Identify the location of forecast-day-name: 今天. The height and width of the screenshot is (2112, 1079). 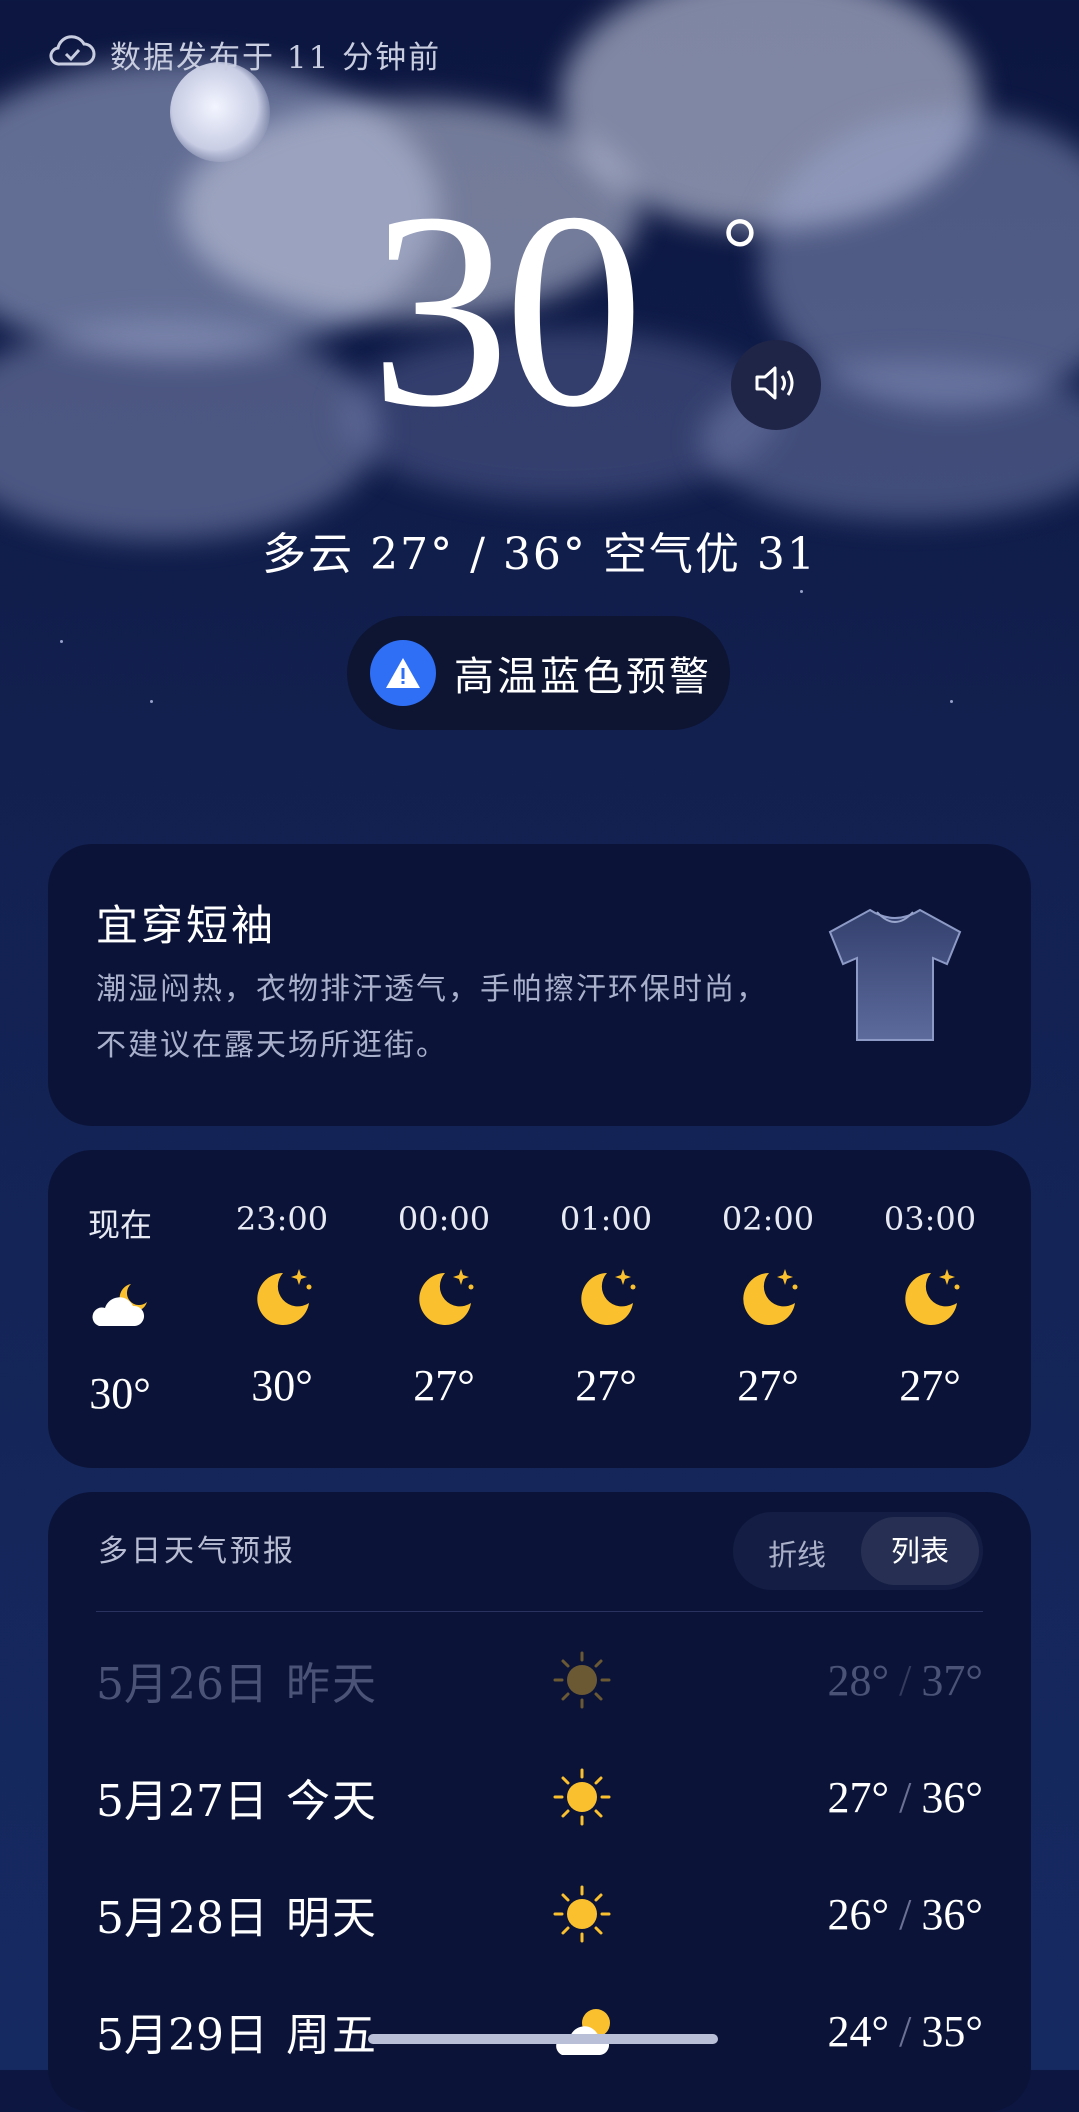
(332, 1801).